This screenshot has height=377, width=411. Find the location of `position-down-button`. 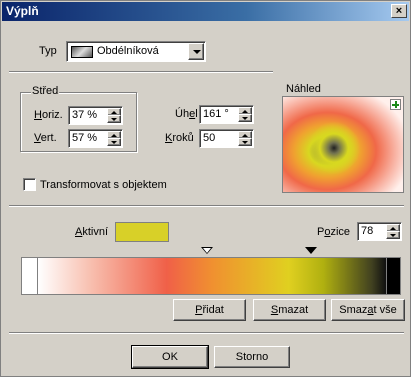

position-down-button is located at coordinates (393, 235).